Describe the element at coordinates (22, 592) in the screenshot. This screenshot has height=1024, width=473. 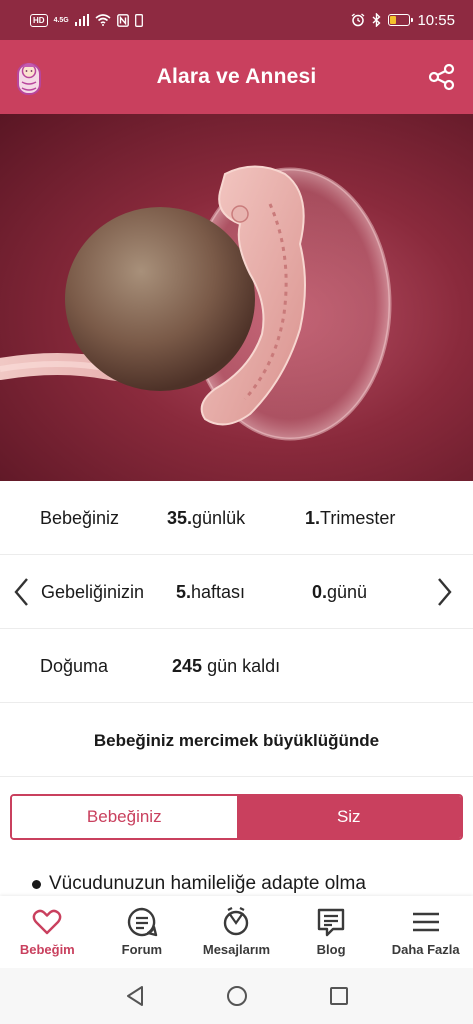
I see `chevron-left-icon` at that location.